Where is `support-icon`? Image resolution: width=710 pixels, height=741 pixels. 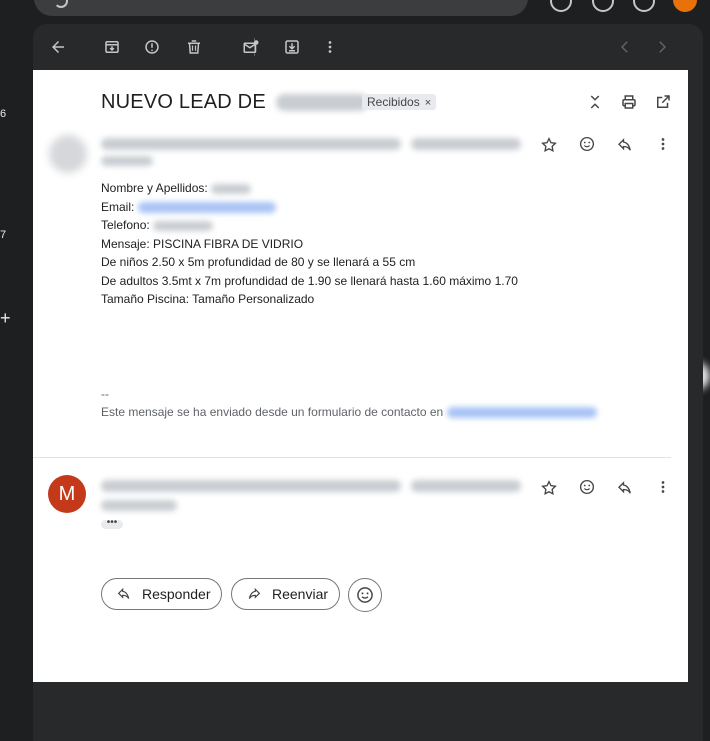 support-icon is located at coordinates (561, 6).